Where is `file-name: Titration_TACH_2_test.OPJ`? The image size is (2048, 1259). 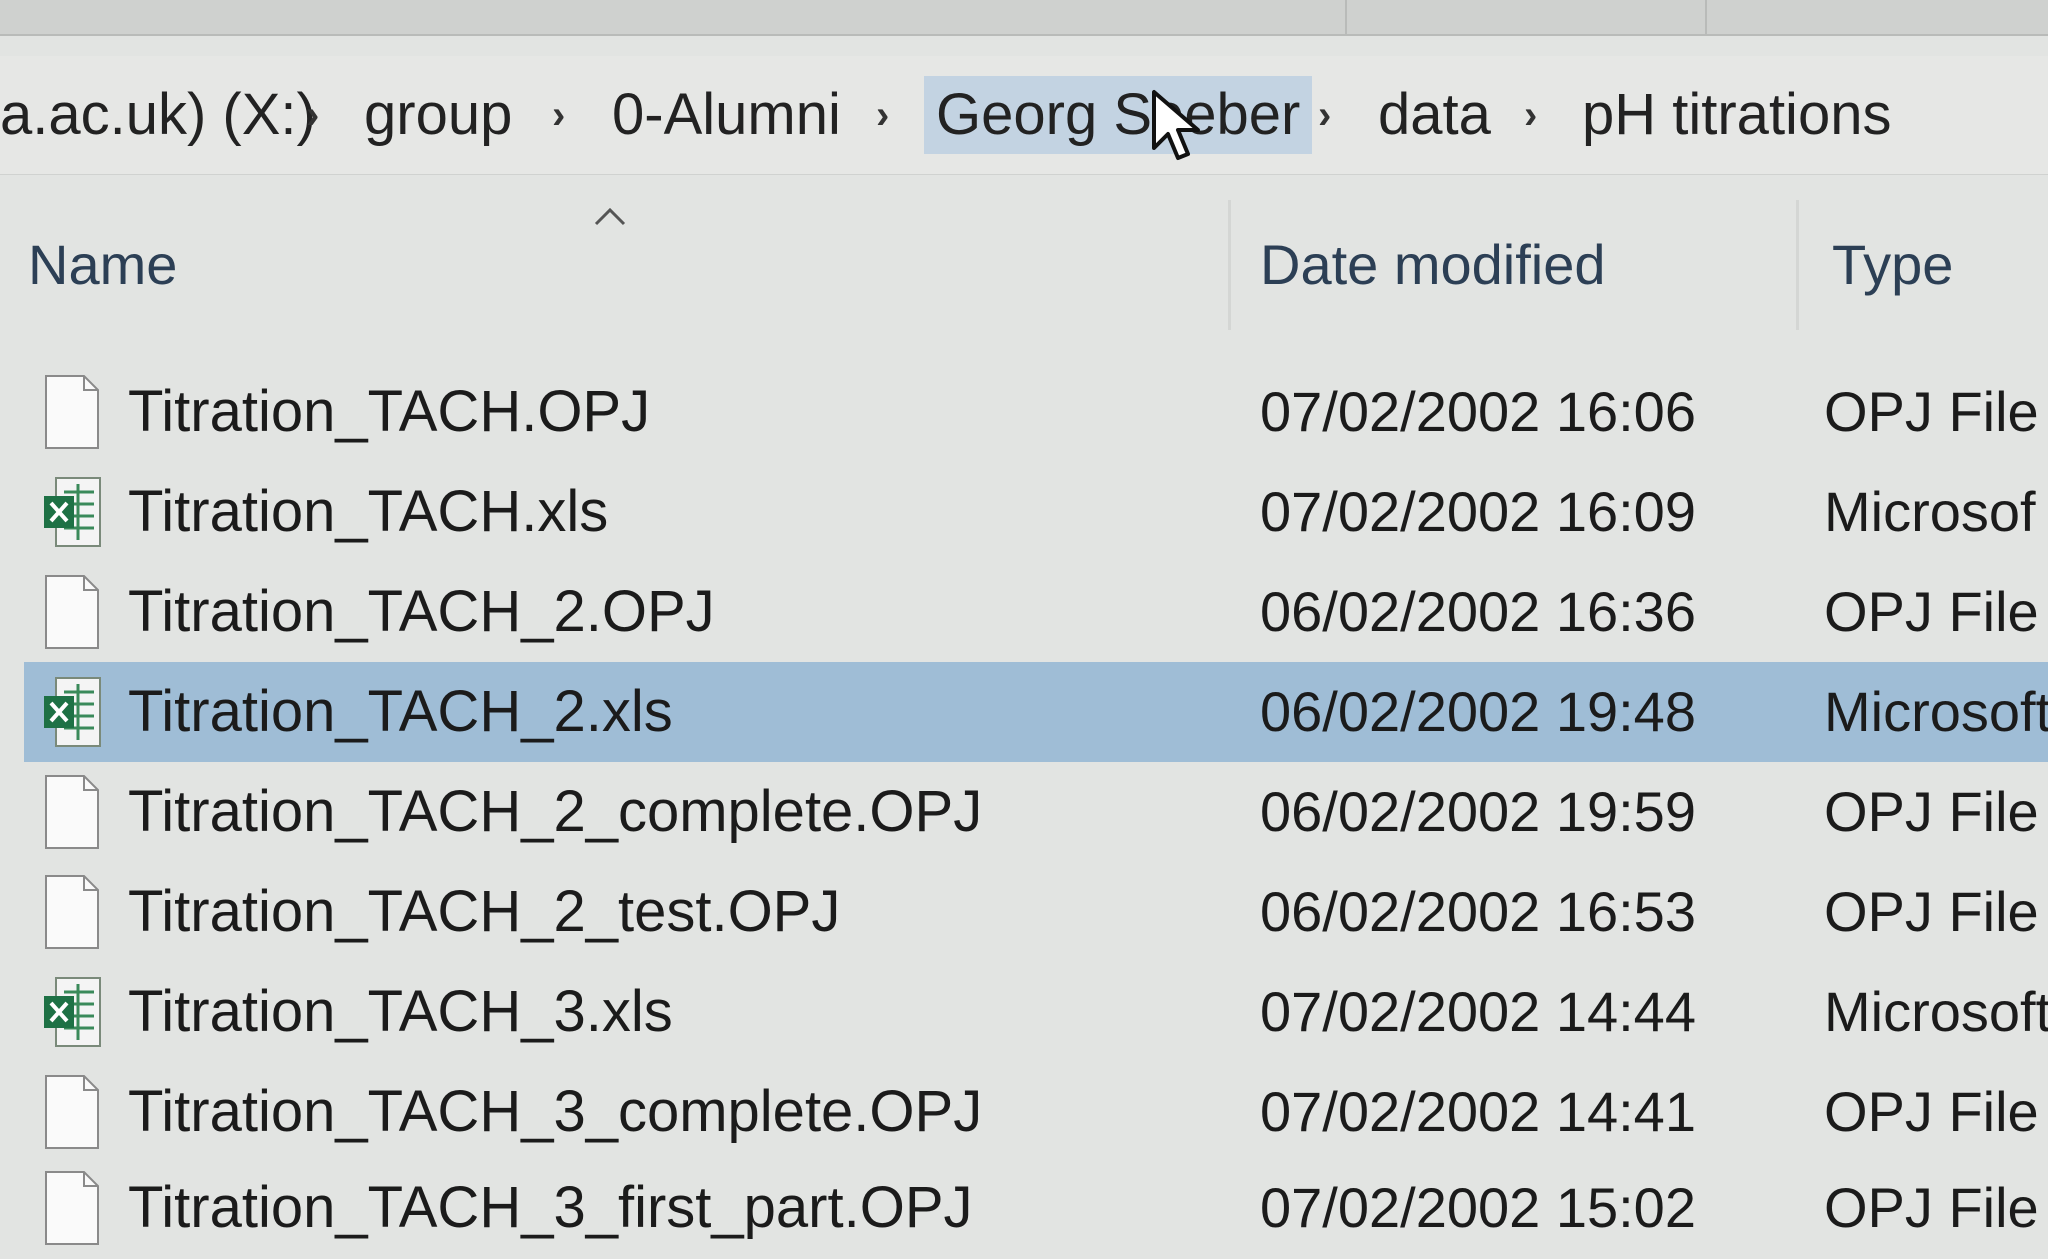 file-name: Titration_TACH_2_test.OPJ is located at coordinates (484, 911).